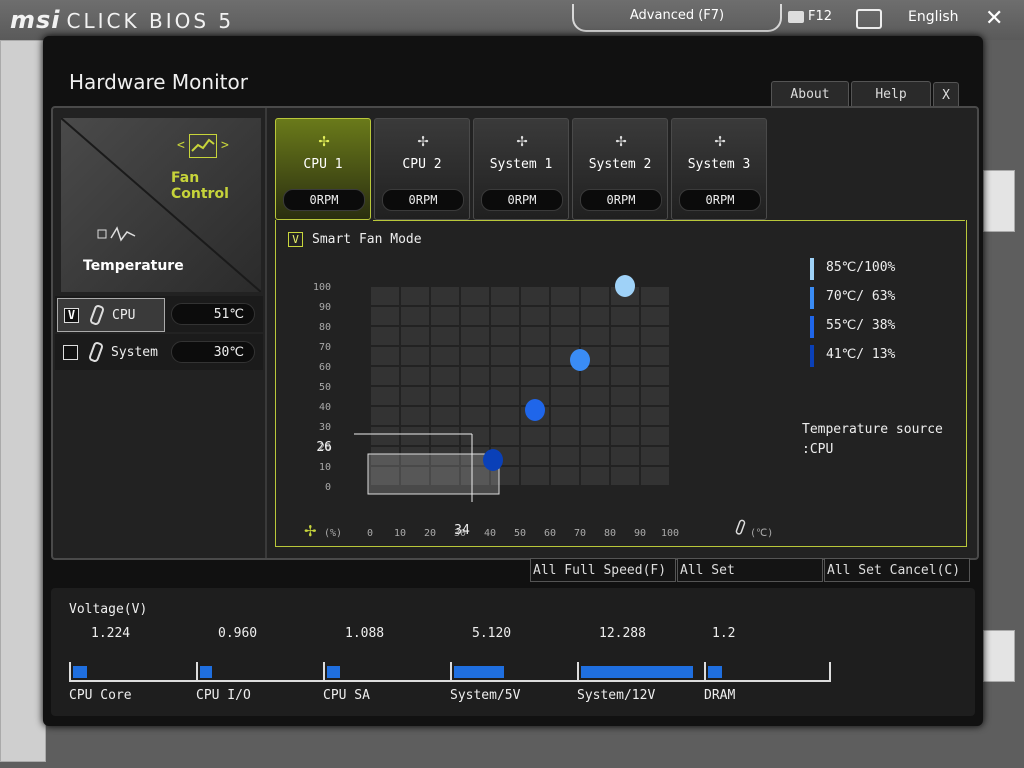  Describe the element at coordinates (810, 94) in the screenshot. I see `about-button: About` at that location.